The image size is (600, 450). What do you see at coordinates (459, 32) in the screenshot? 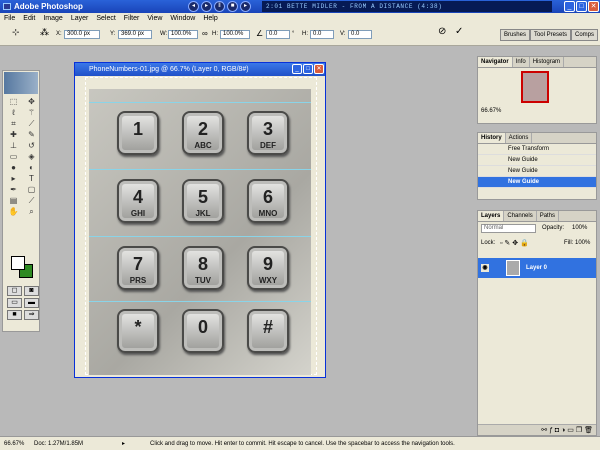
I see `commit-transform-icon: ✓` at bounding box center [459, 32].